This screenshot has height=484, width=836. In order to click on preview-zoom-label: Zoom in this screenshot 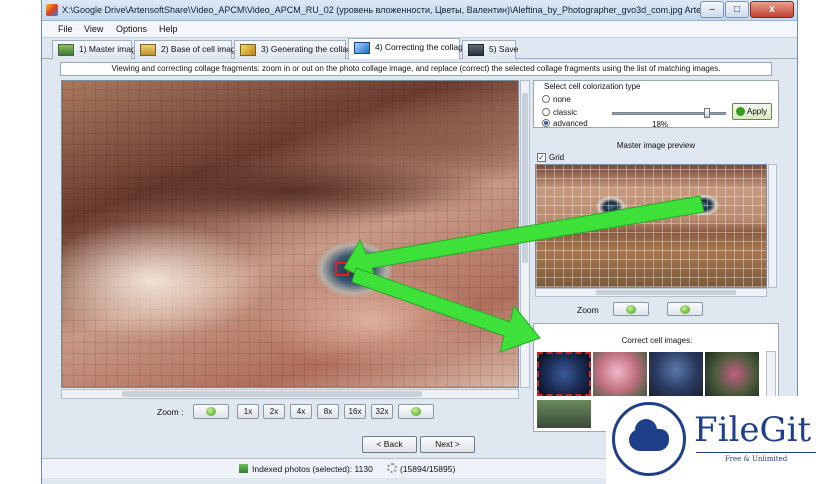, I will do `click(588, 310)`.